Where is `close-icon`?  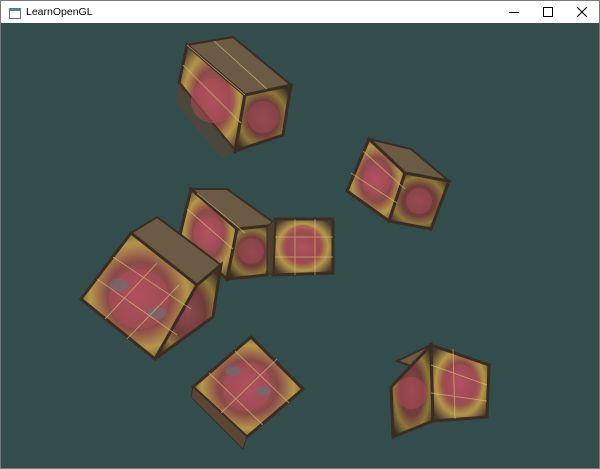
close-icon is located at coordinates (582, 12).